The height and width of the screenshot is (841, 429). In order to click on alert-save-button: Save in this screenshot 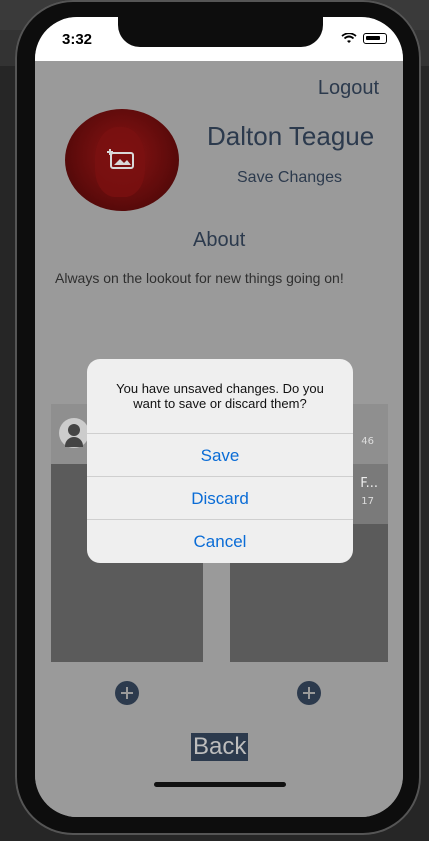, I will do `click(220, 455)`.